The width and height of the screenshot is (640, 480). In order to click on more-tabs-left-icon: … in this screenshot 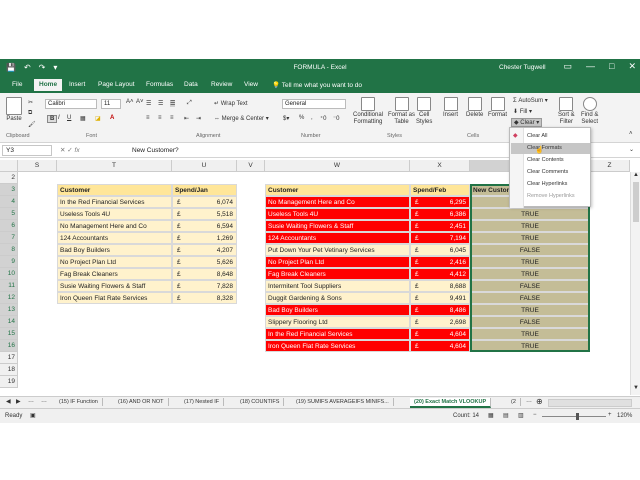, I will do `click(31, 401)`.